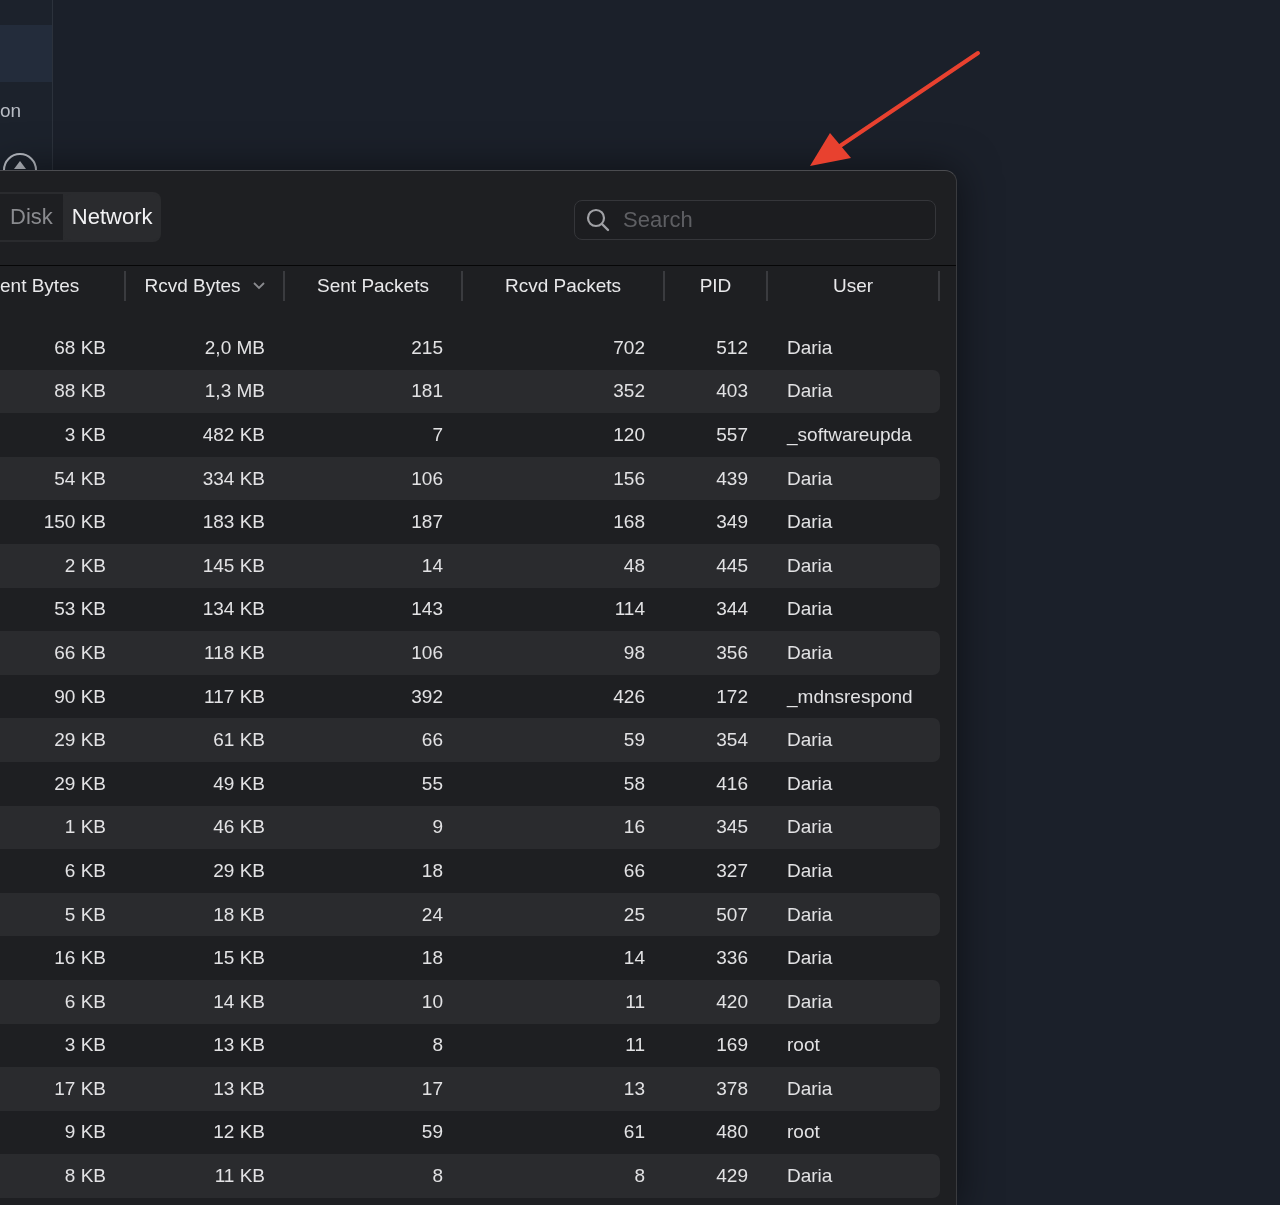  I want to click on table-cell-text: 169, so click(732, 1045).